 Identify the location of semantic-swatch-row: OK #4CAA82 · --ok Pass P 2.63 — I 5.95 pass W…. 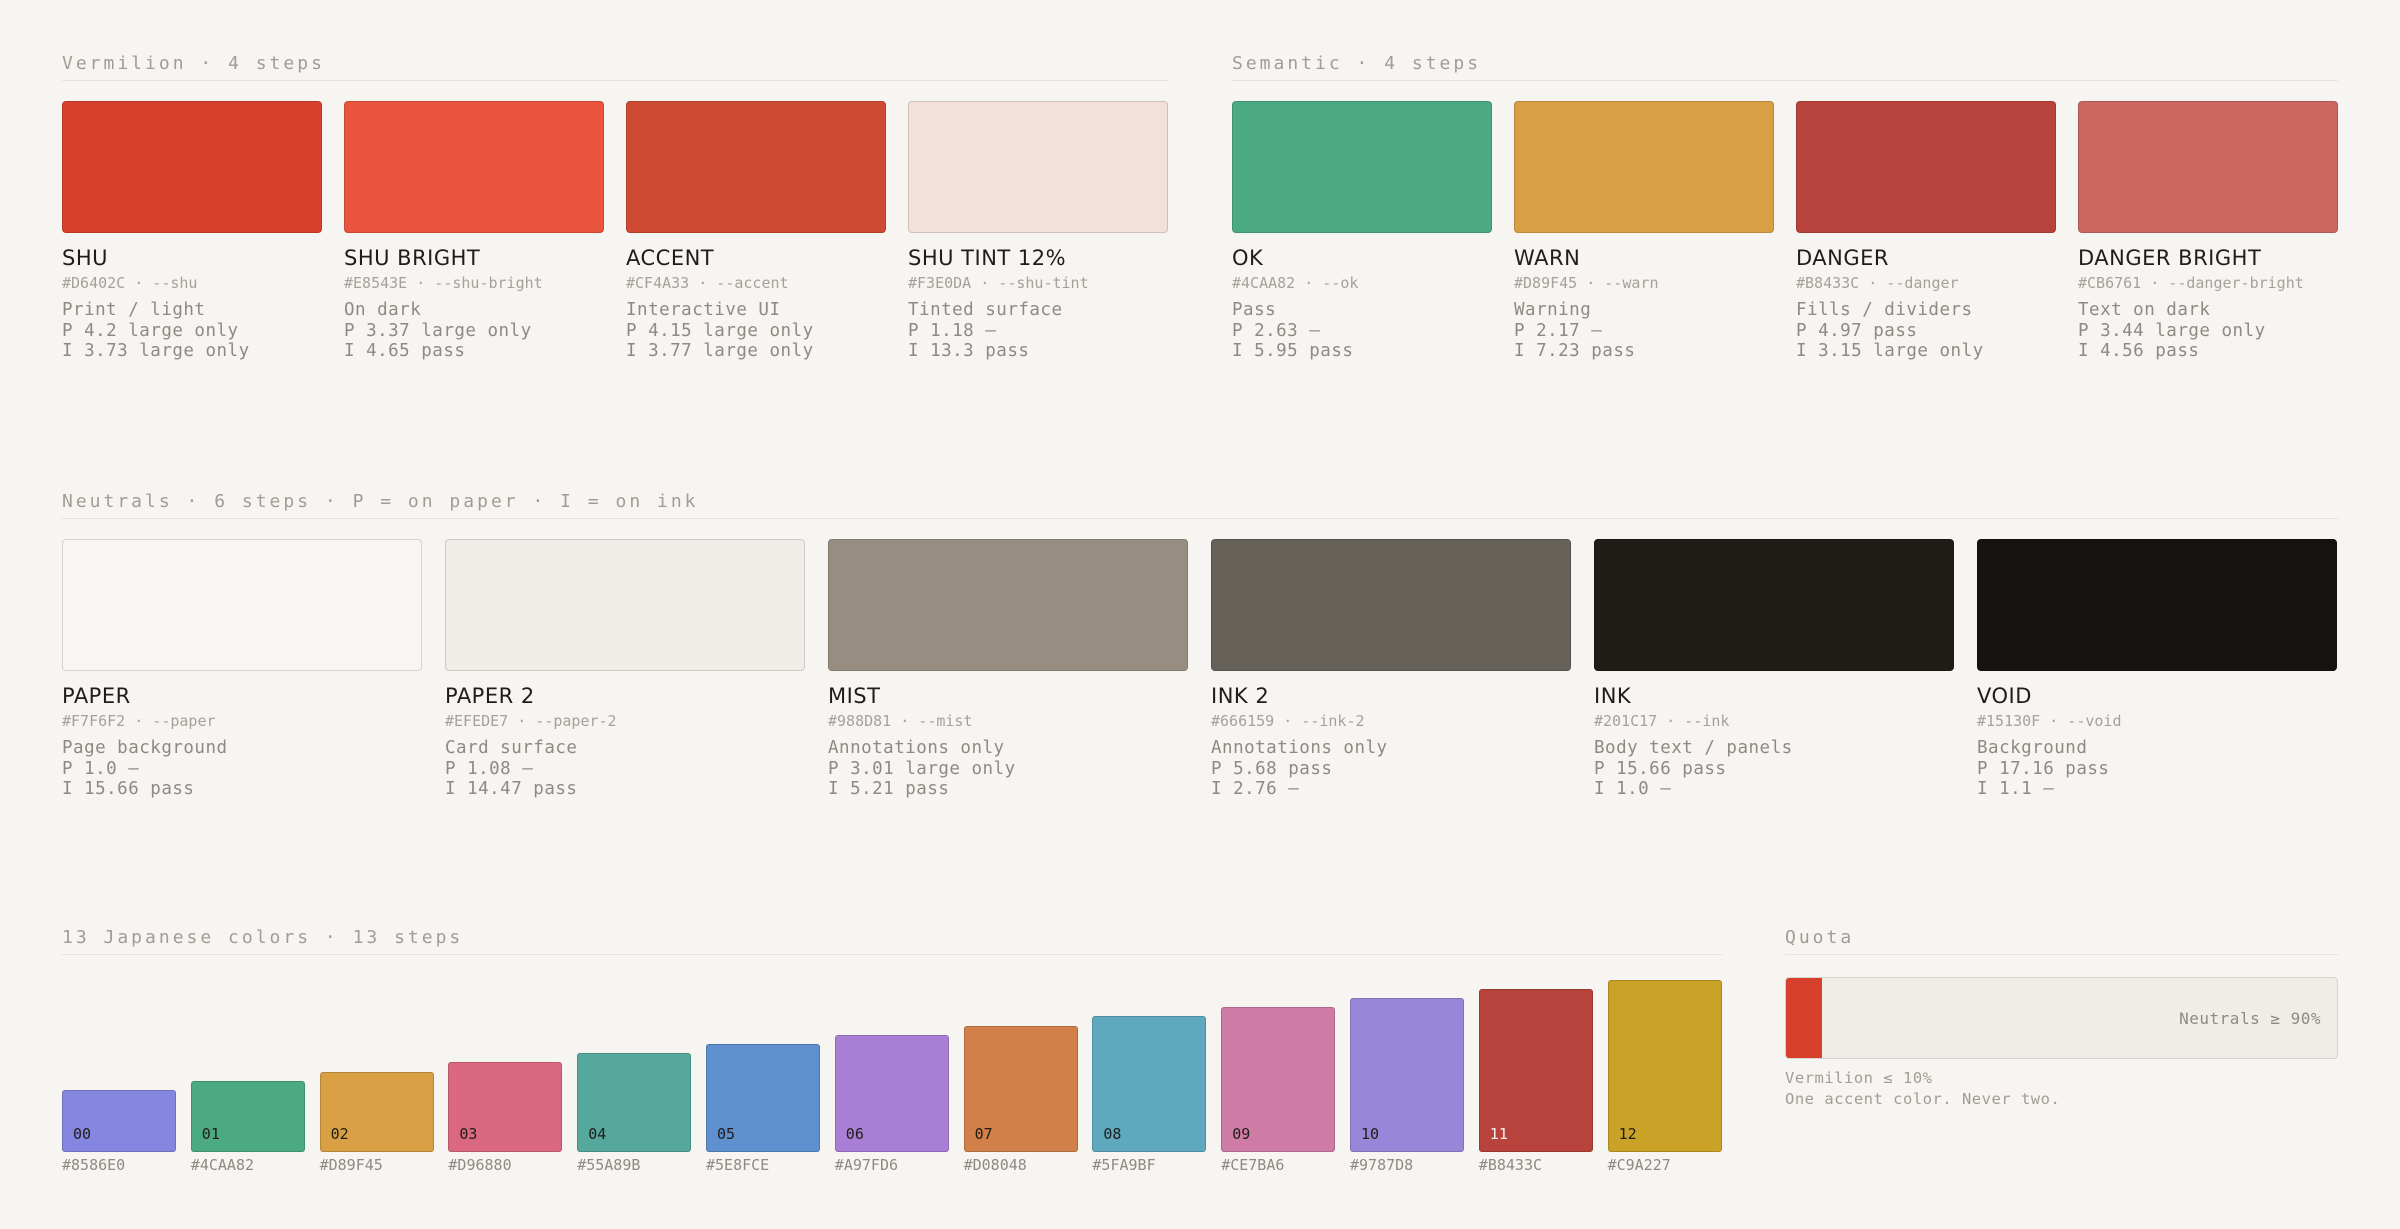
(1785, 231).